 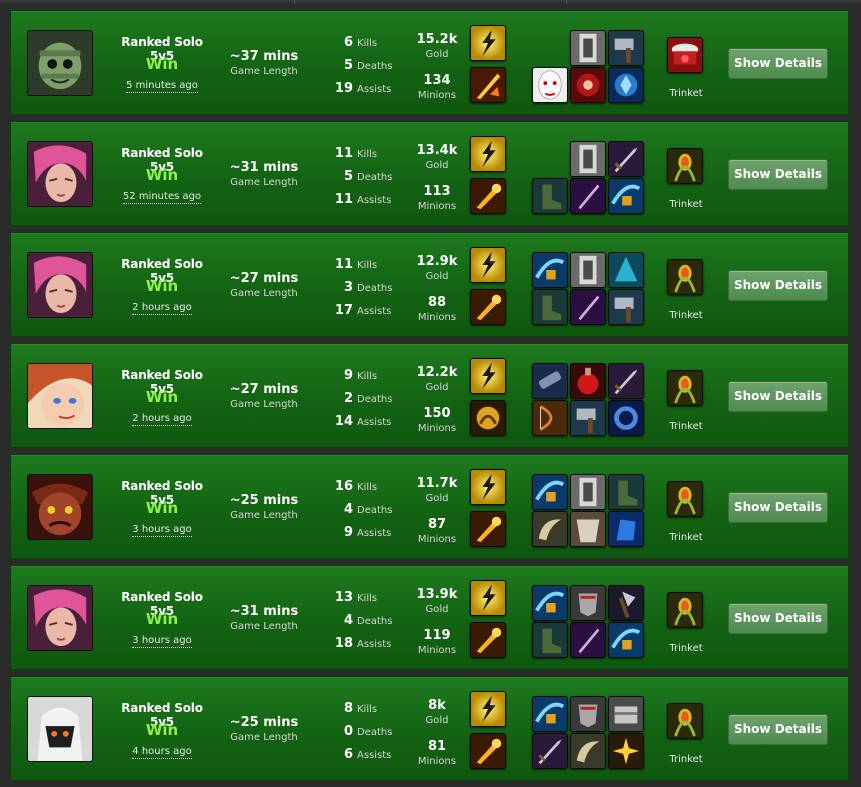 What do you see at coordinates (356, 486) in the screenshot?
I see `kills-stat: 16 Kills` at bounding box center [356, 486].